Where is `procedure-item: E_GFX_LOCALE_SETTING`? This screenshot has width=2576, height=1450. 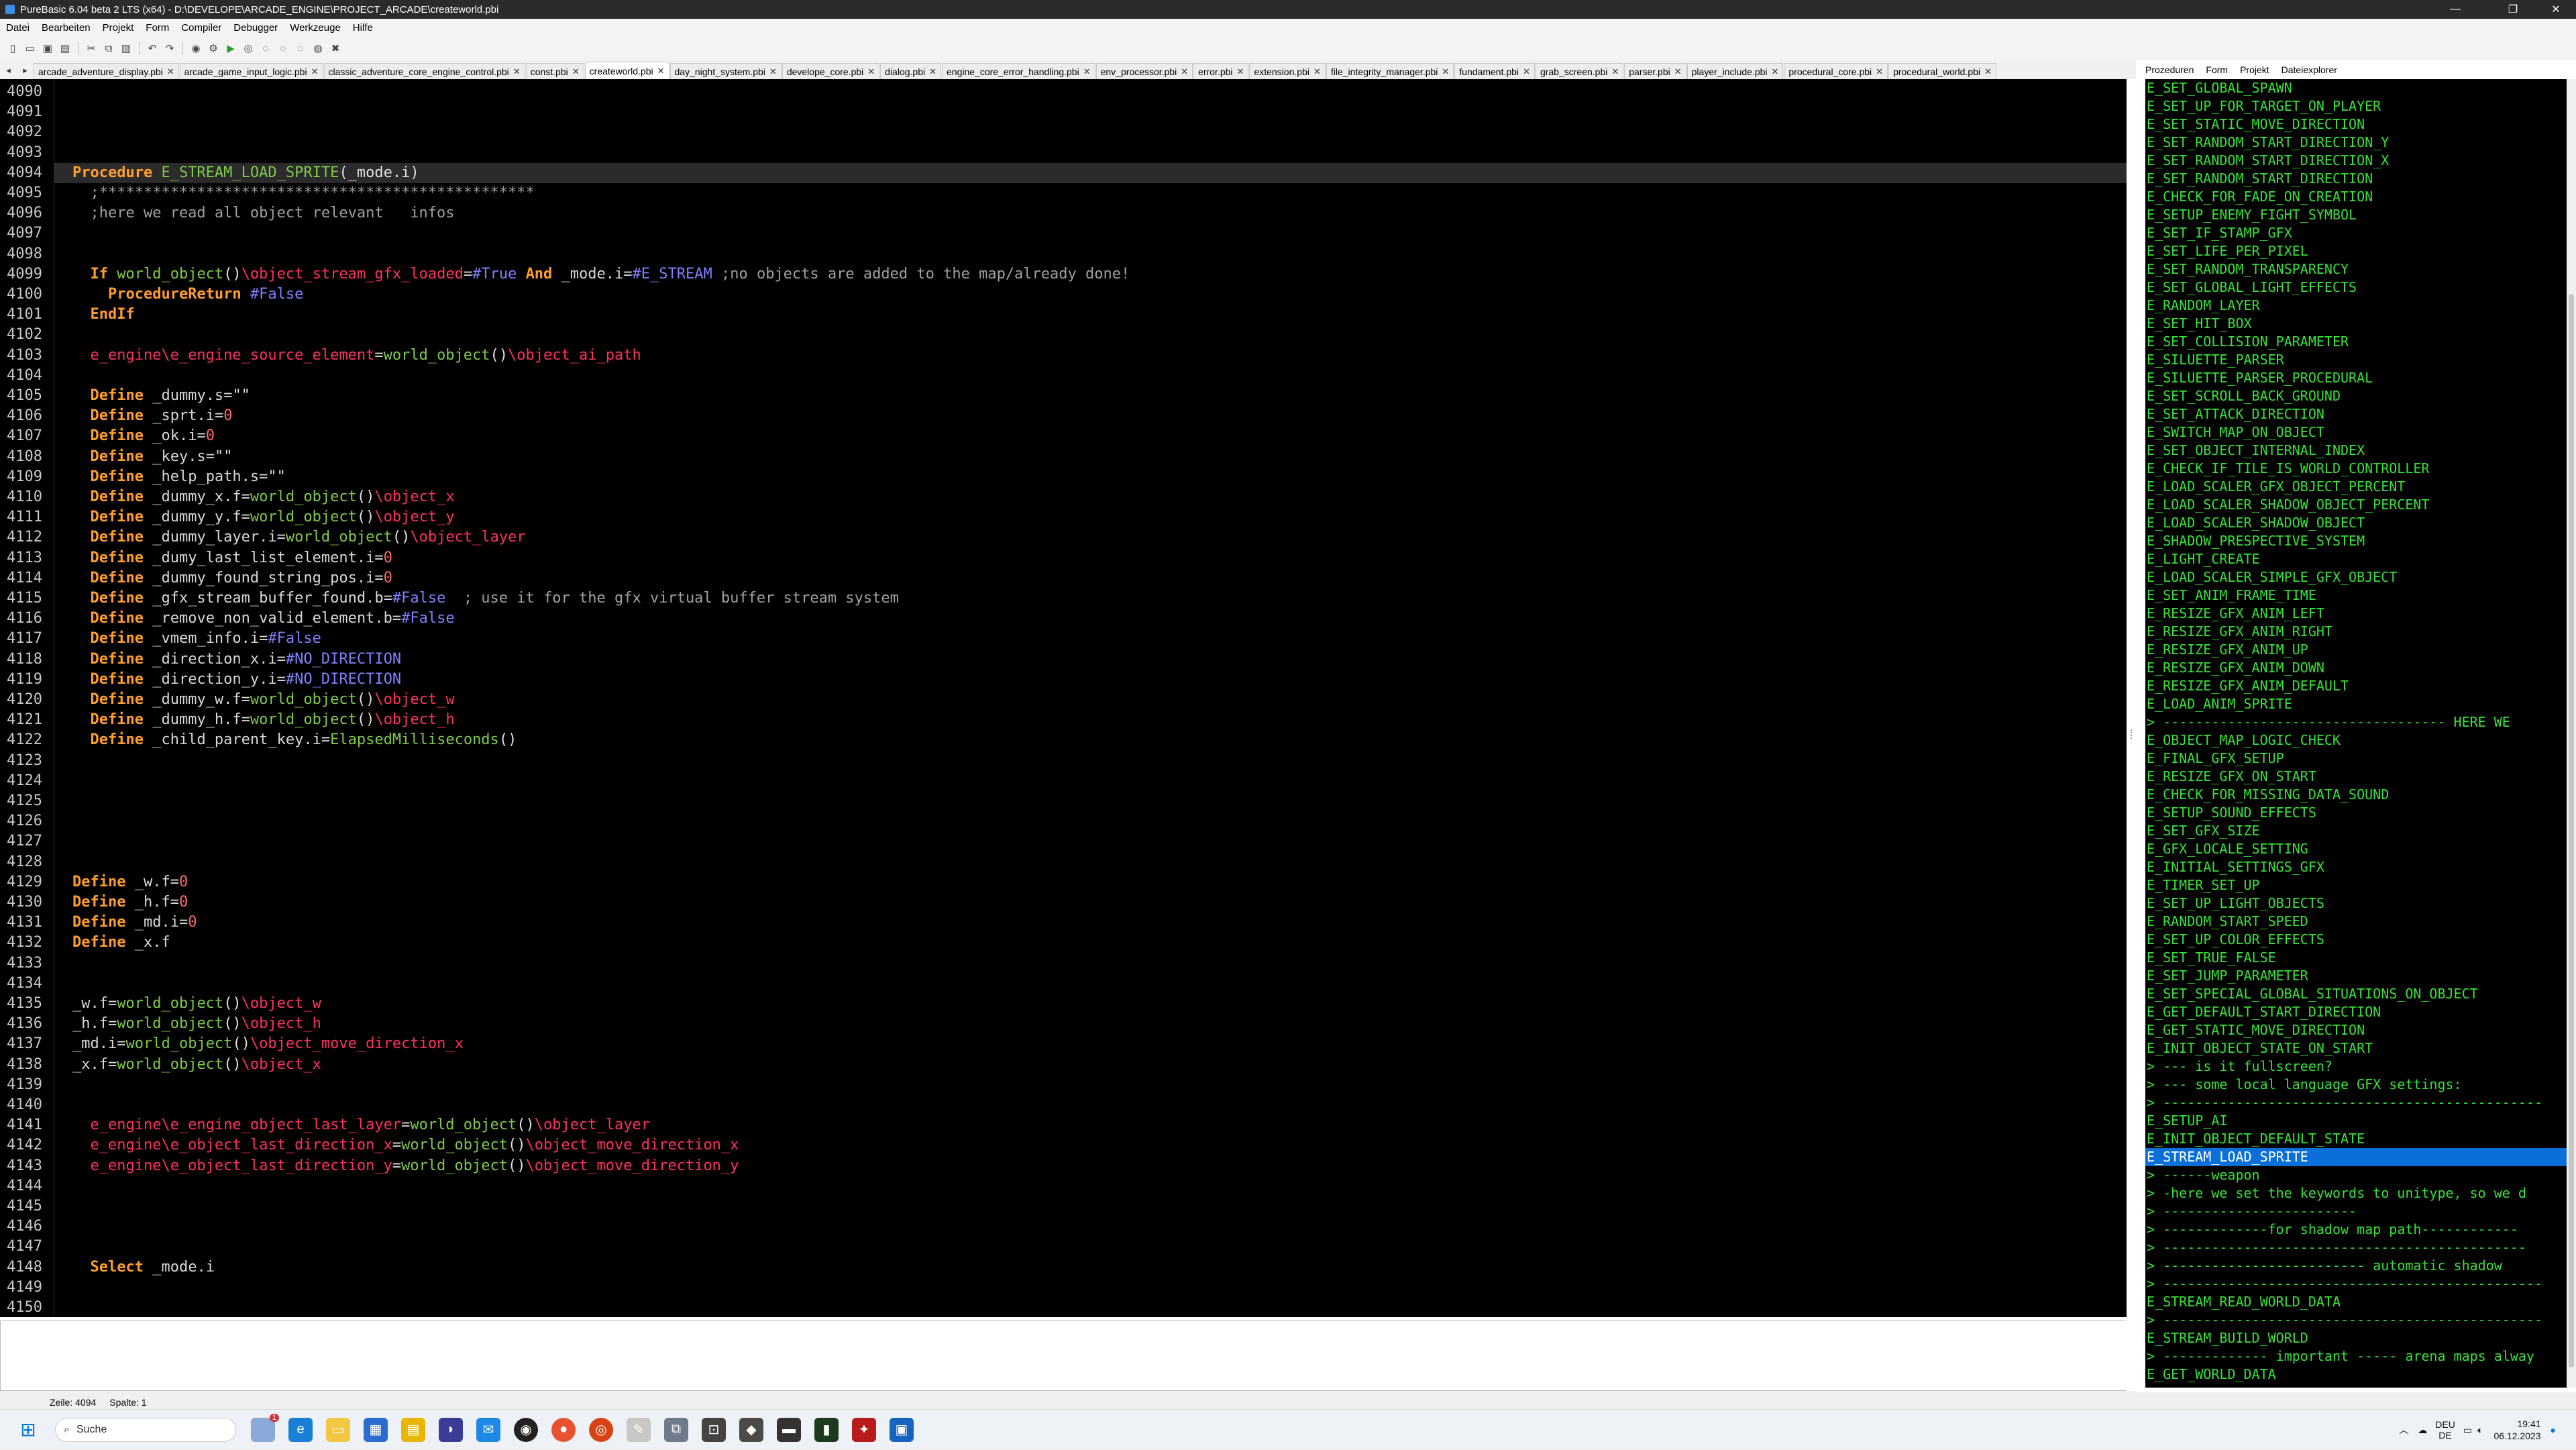
procedure-item: E_GFX_LOCALE_SETTING is located at coordinates (2356, 849).